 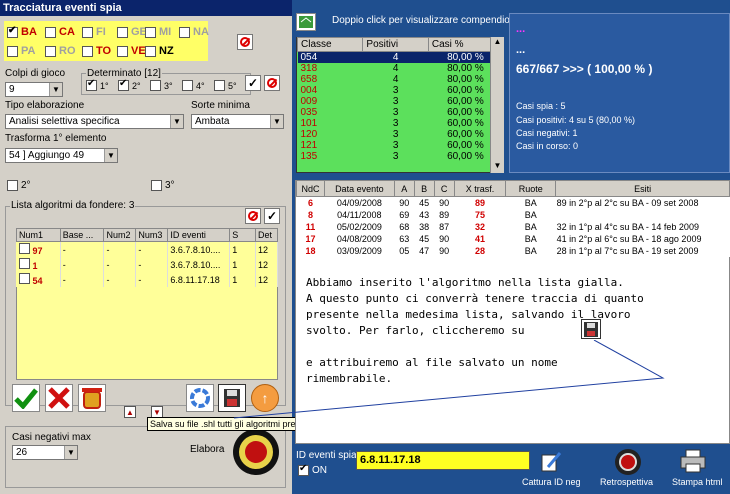 What do you see at coordinates (158, 32) in the screenshot?
I see `wheel-mi-checkbox: MI` at bounding box center [158, 32].